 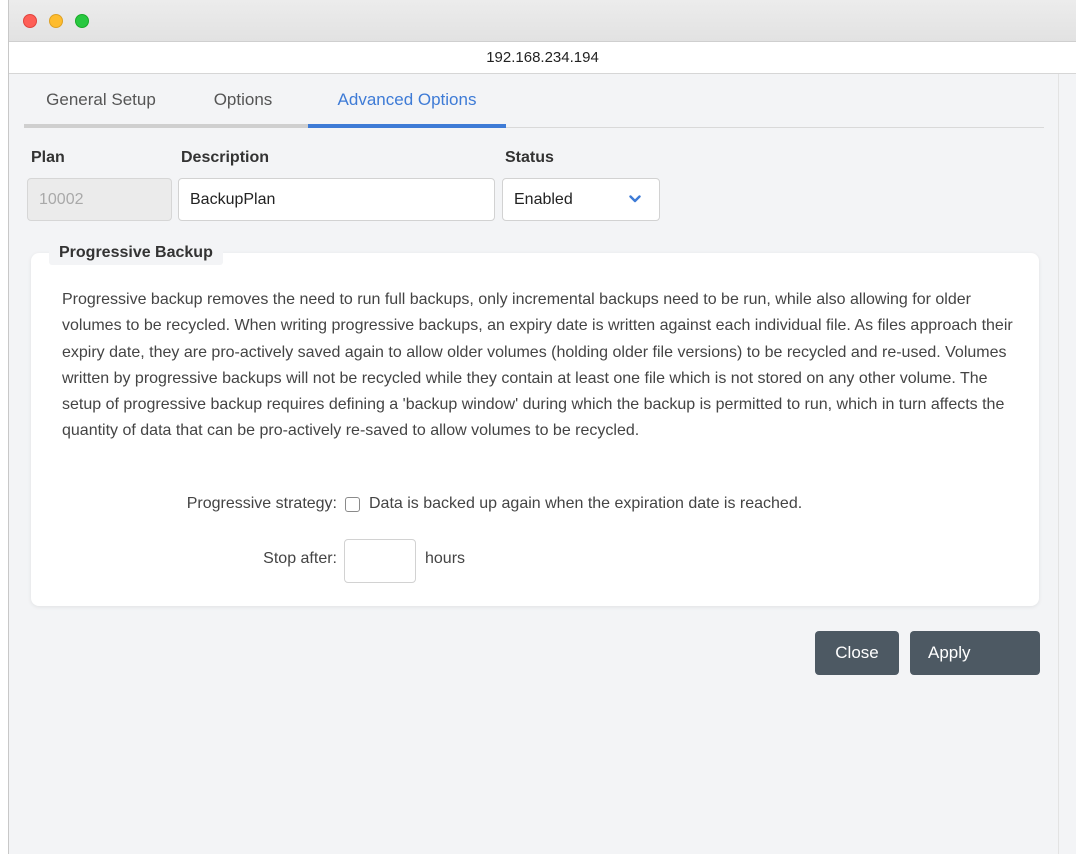 I want to click on progressive-strategy-checkbox, so click(x=352, y=504).